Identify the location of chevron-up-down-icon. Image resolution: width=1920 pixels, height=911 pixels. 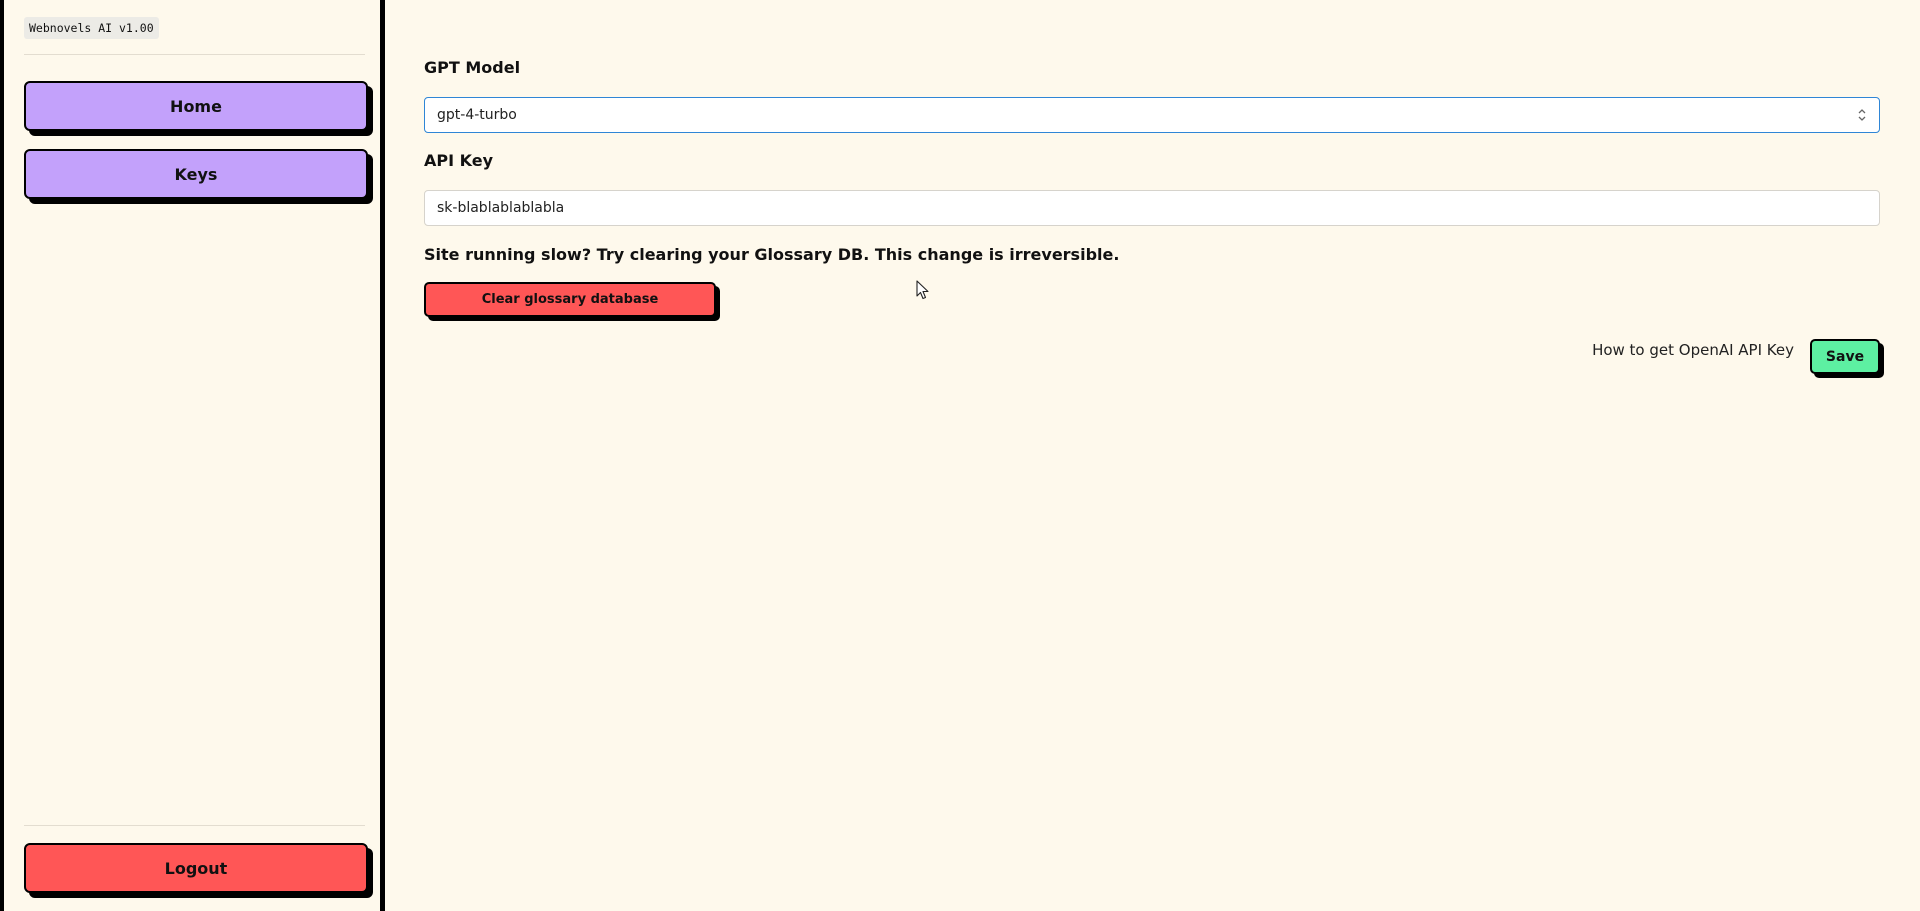
(1862, 115).